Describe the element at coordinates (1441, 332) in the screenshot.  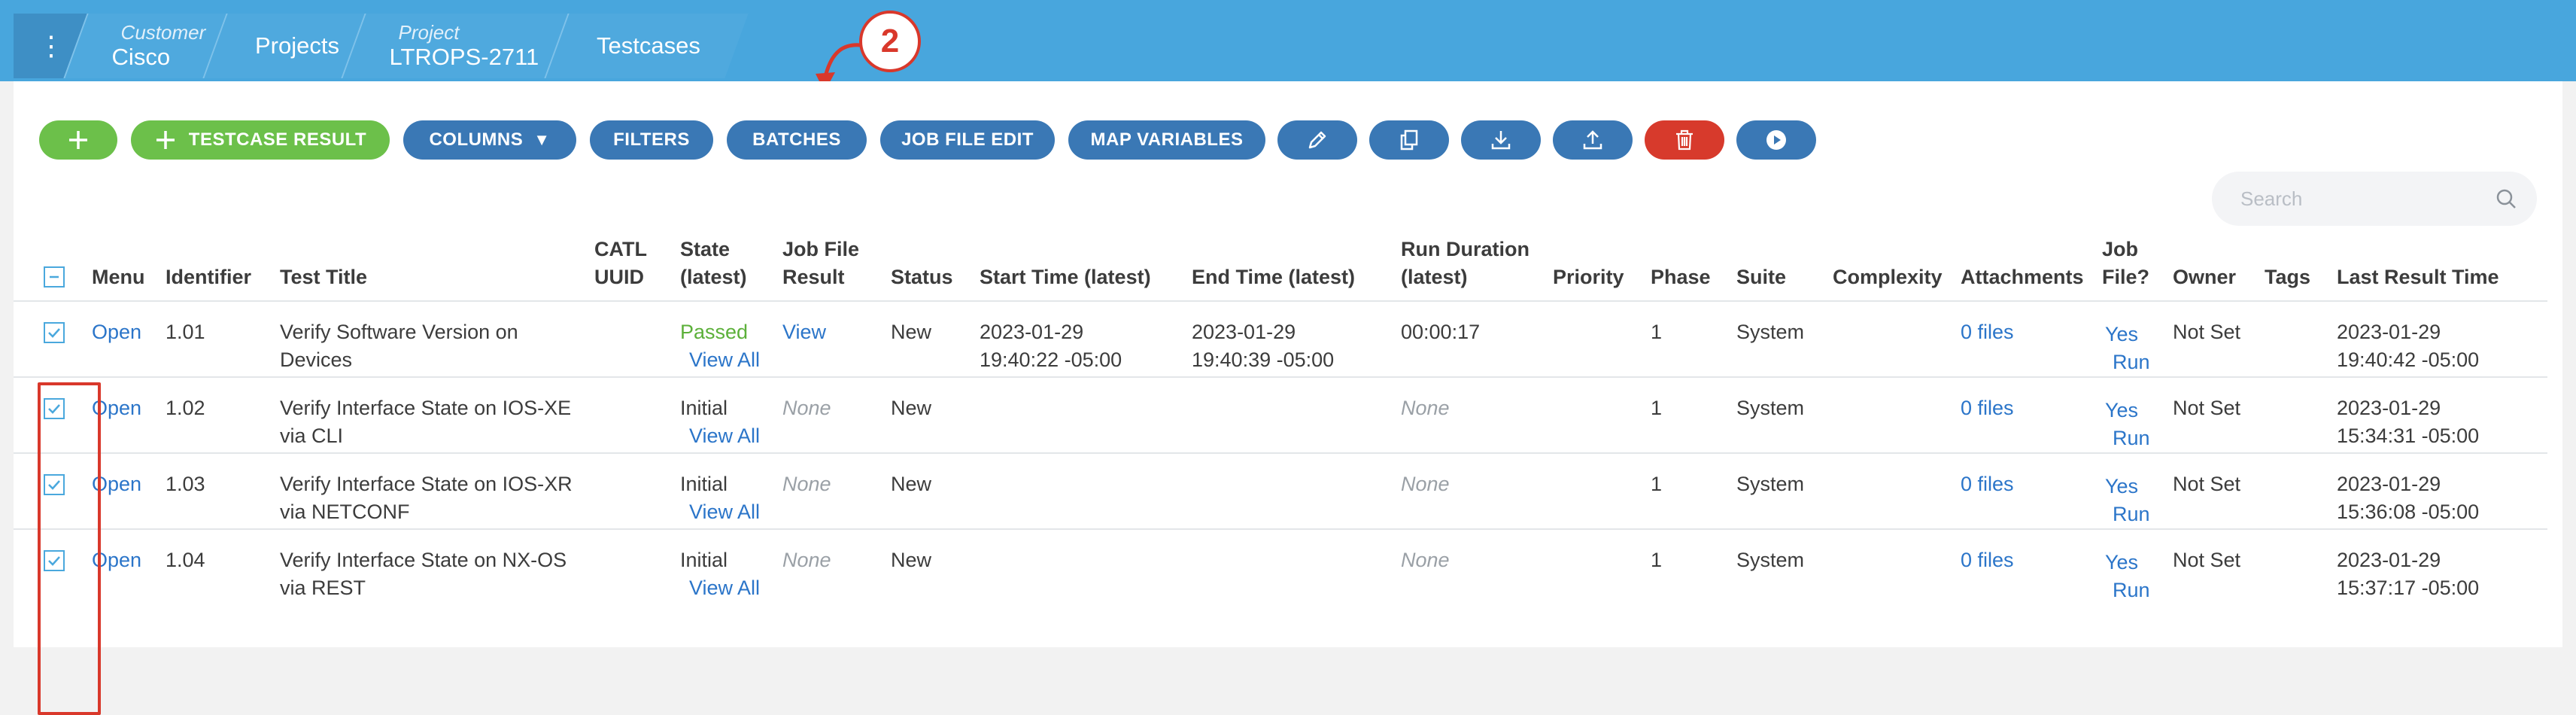
I see `duration-value: 00:00:17` at that location.